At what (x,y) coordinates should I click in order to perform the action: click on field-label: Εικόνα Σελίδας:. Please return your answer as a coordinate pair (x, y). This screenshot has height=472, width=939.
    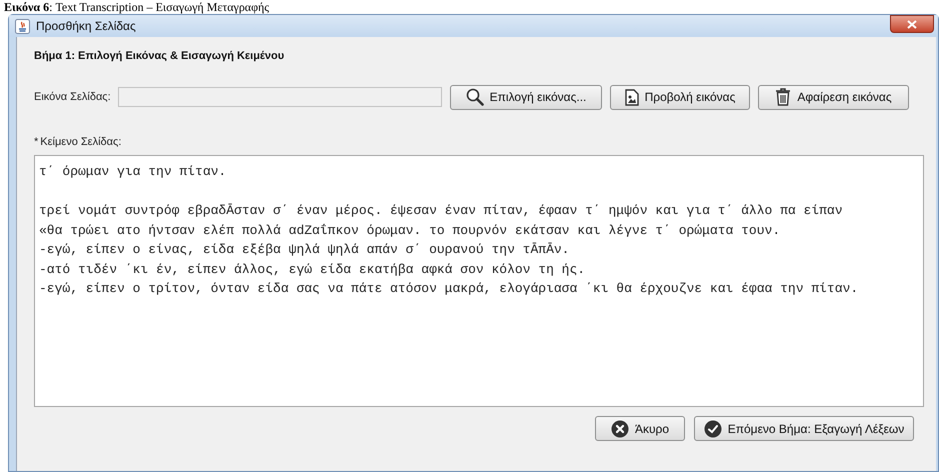
    Looking at the image, I should click on (73, 97).